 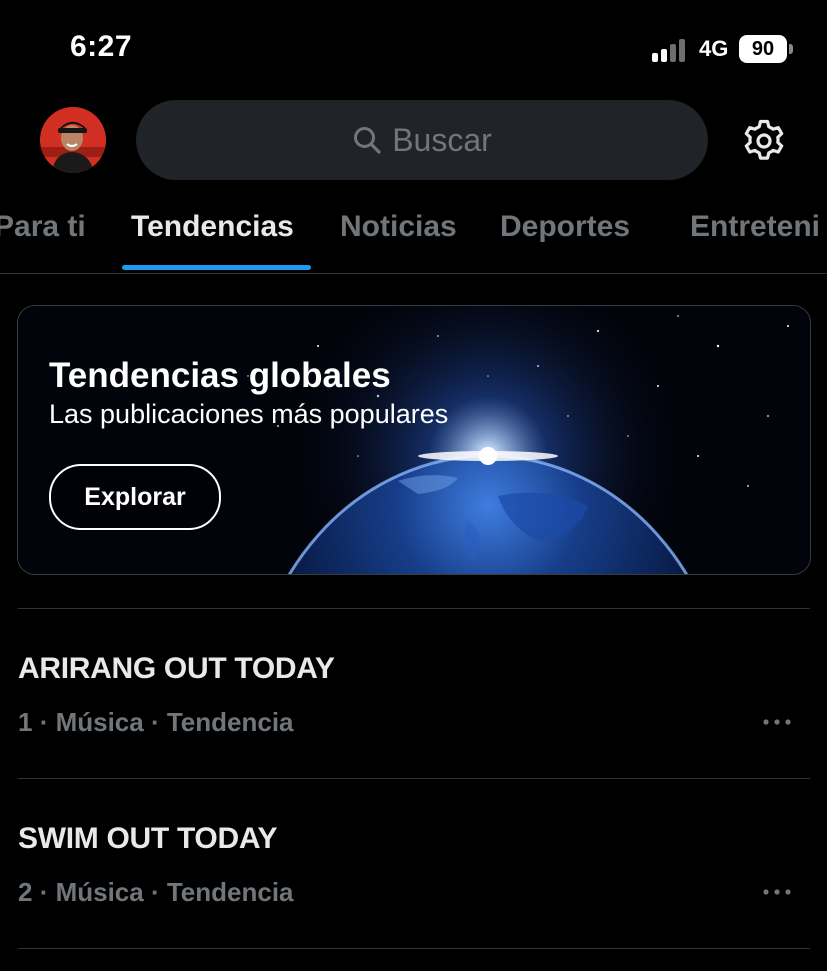 I want to click on trend-title: ARIRANG OUT TODAY, so click(x=176, y=668).